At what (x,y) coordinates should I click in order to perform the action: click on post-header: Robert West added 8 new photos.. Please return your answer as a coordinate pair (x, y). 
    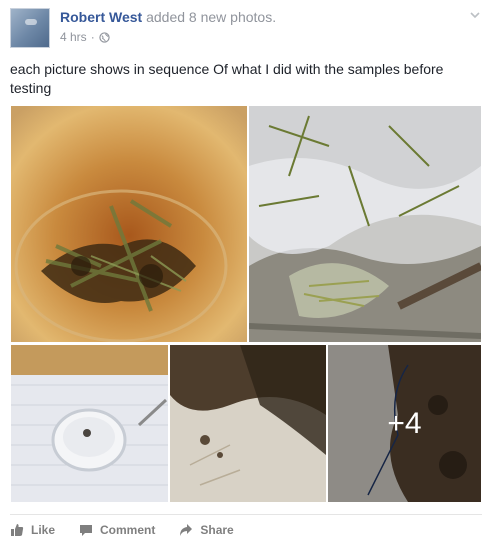
    Looking at the image, I should click on (168, 17).